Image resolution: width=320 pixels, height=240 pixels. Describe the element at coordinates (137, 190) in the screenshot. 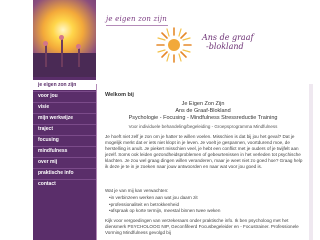

I see `expectations-heading: Wat je van mij kan verwachten:` at that location.